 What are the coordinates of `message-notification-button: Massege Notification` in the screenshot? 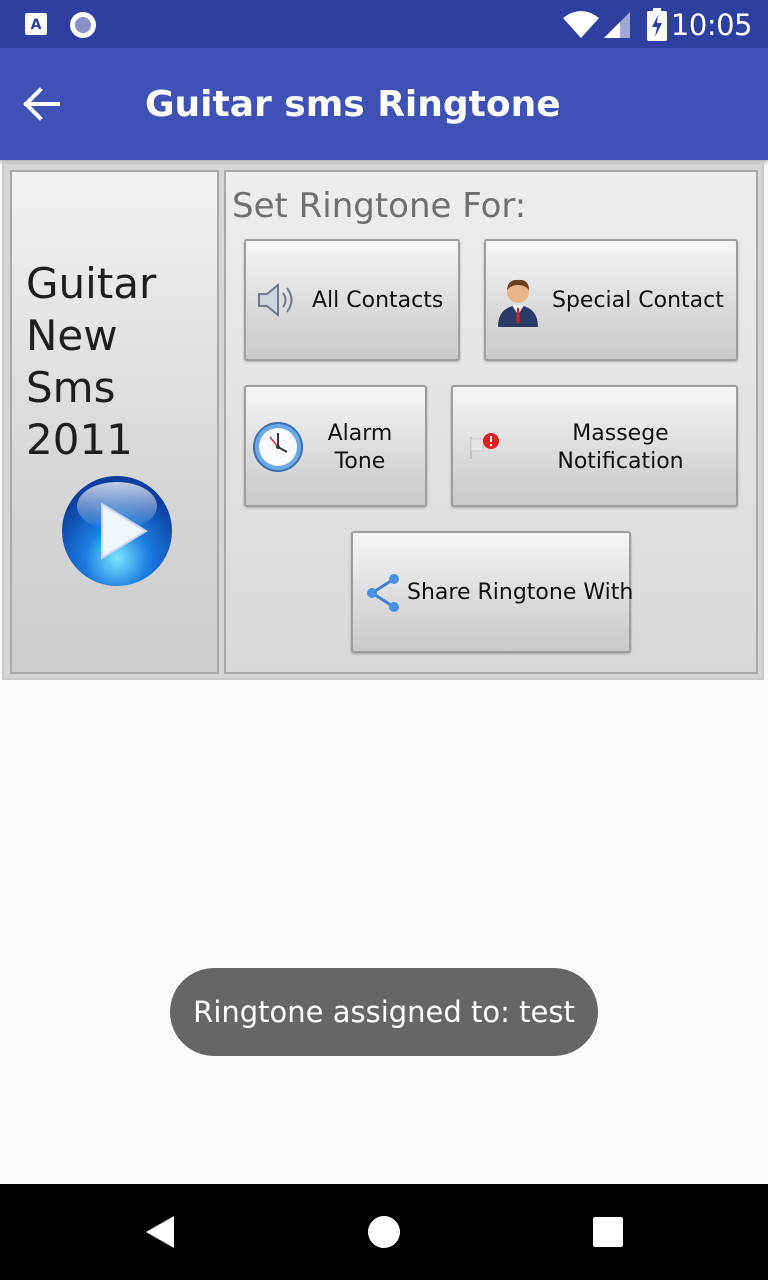 It's located at (594, 446).